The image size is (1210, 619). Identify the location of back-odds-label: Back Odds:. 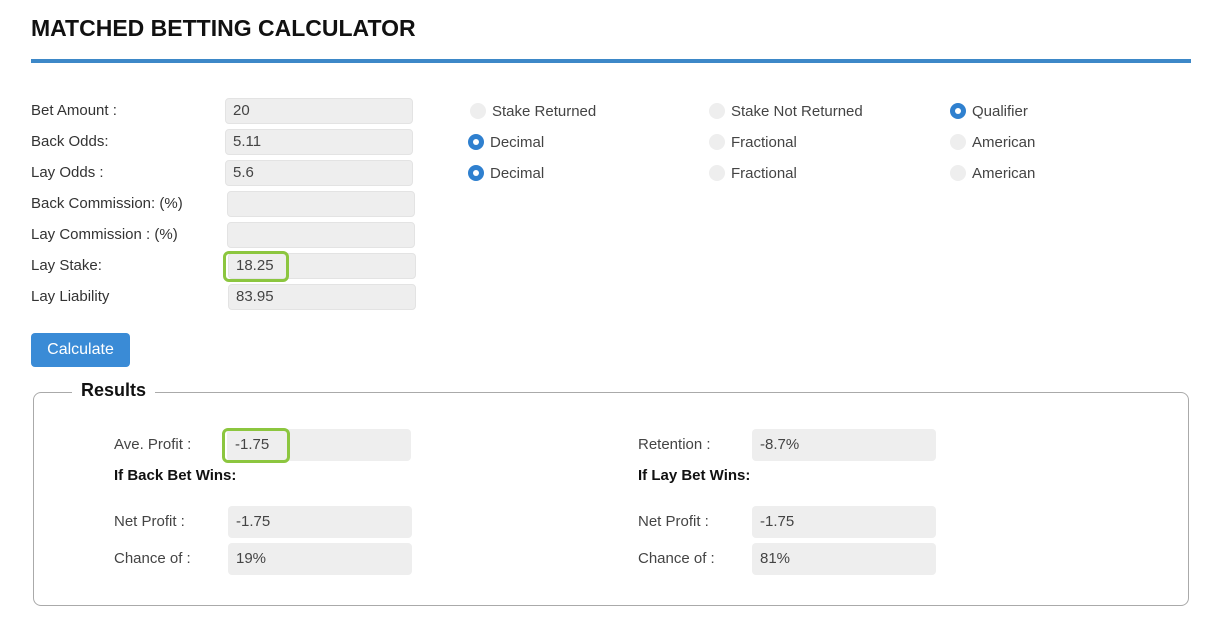
(70, 141).